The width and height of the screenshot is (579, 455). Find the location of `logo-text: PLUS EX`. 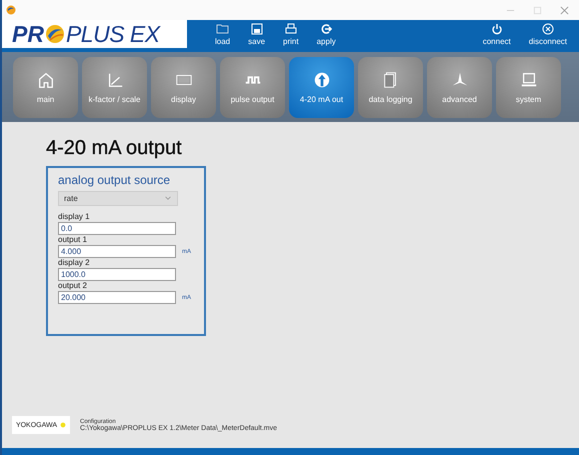

logo-text: PLUS EX is located at coordinates (113, 34).